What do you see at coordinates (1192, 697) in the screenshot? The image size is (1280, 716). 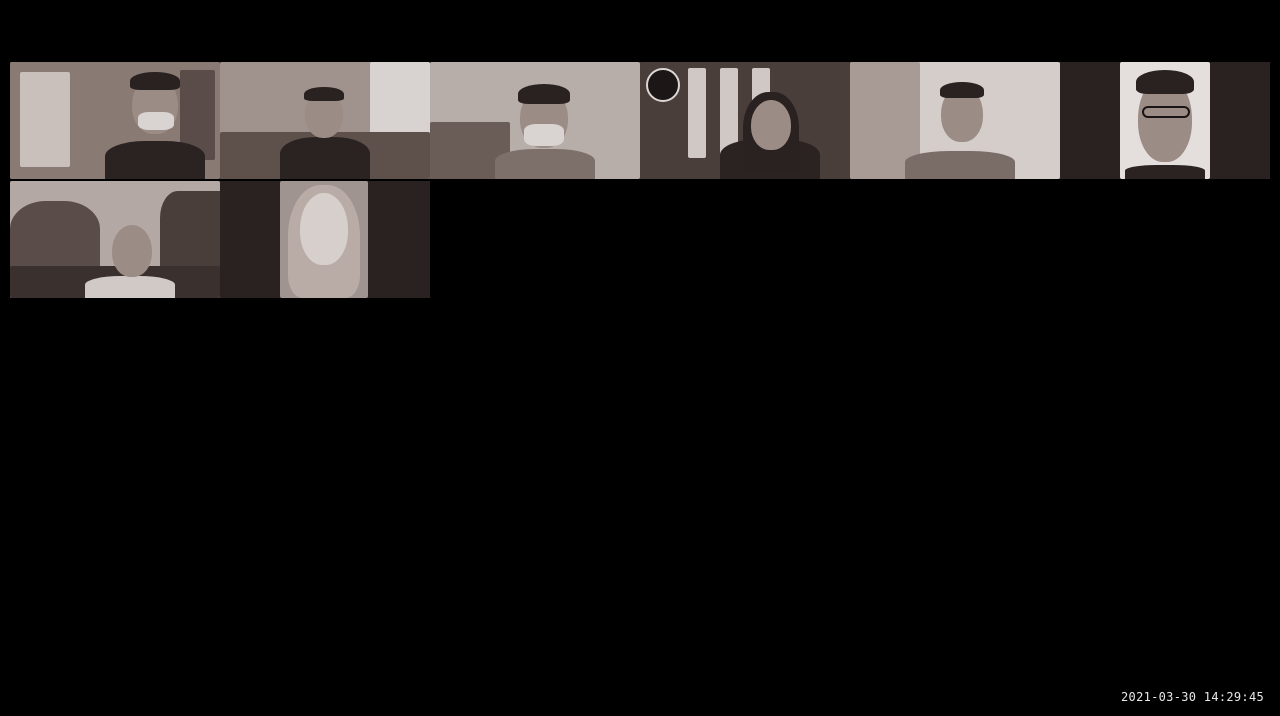 I see `recording-timestamp: 2021-03-30 14:29:45` at bounding box center [1192, 697].